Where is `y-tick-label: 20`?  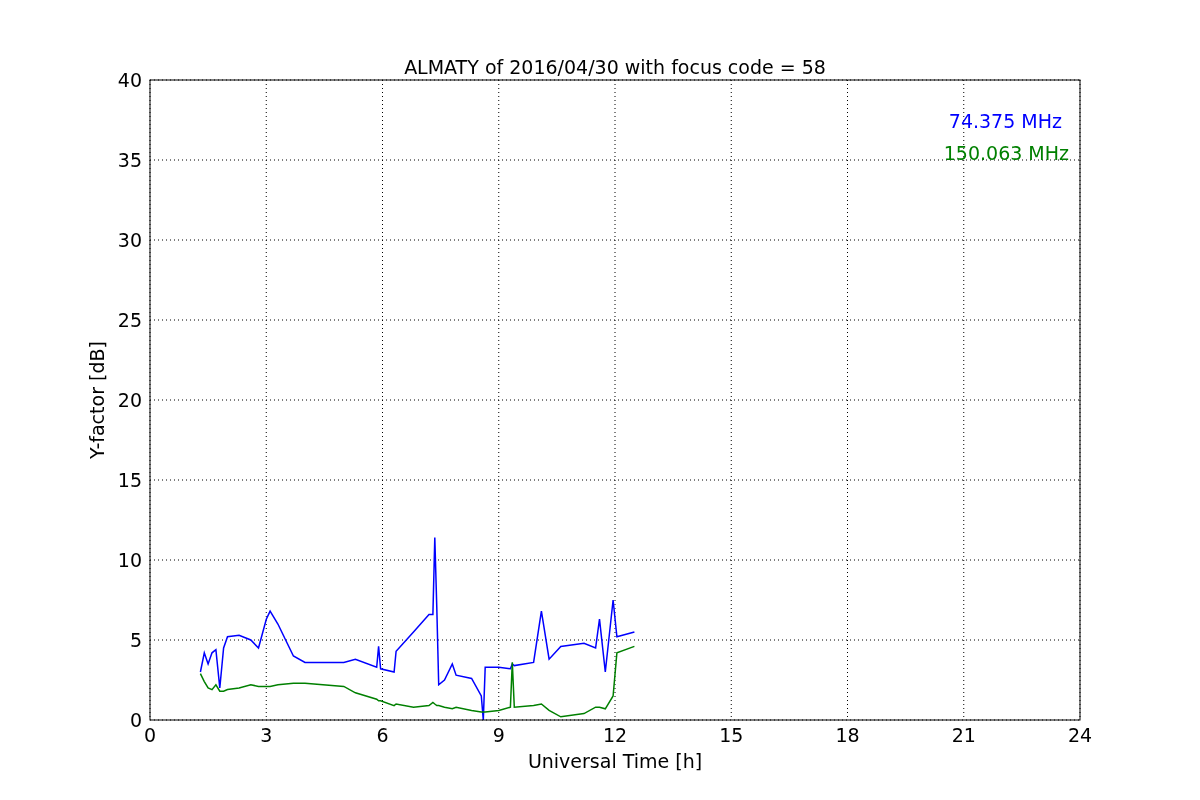
y-tick-label: 20 is located at coordinates (129, 400).